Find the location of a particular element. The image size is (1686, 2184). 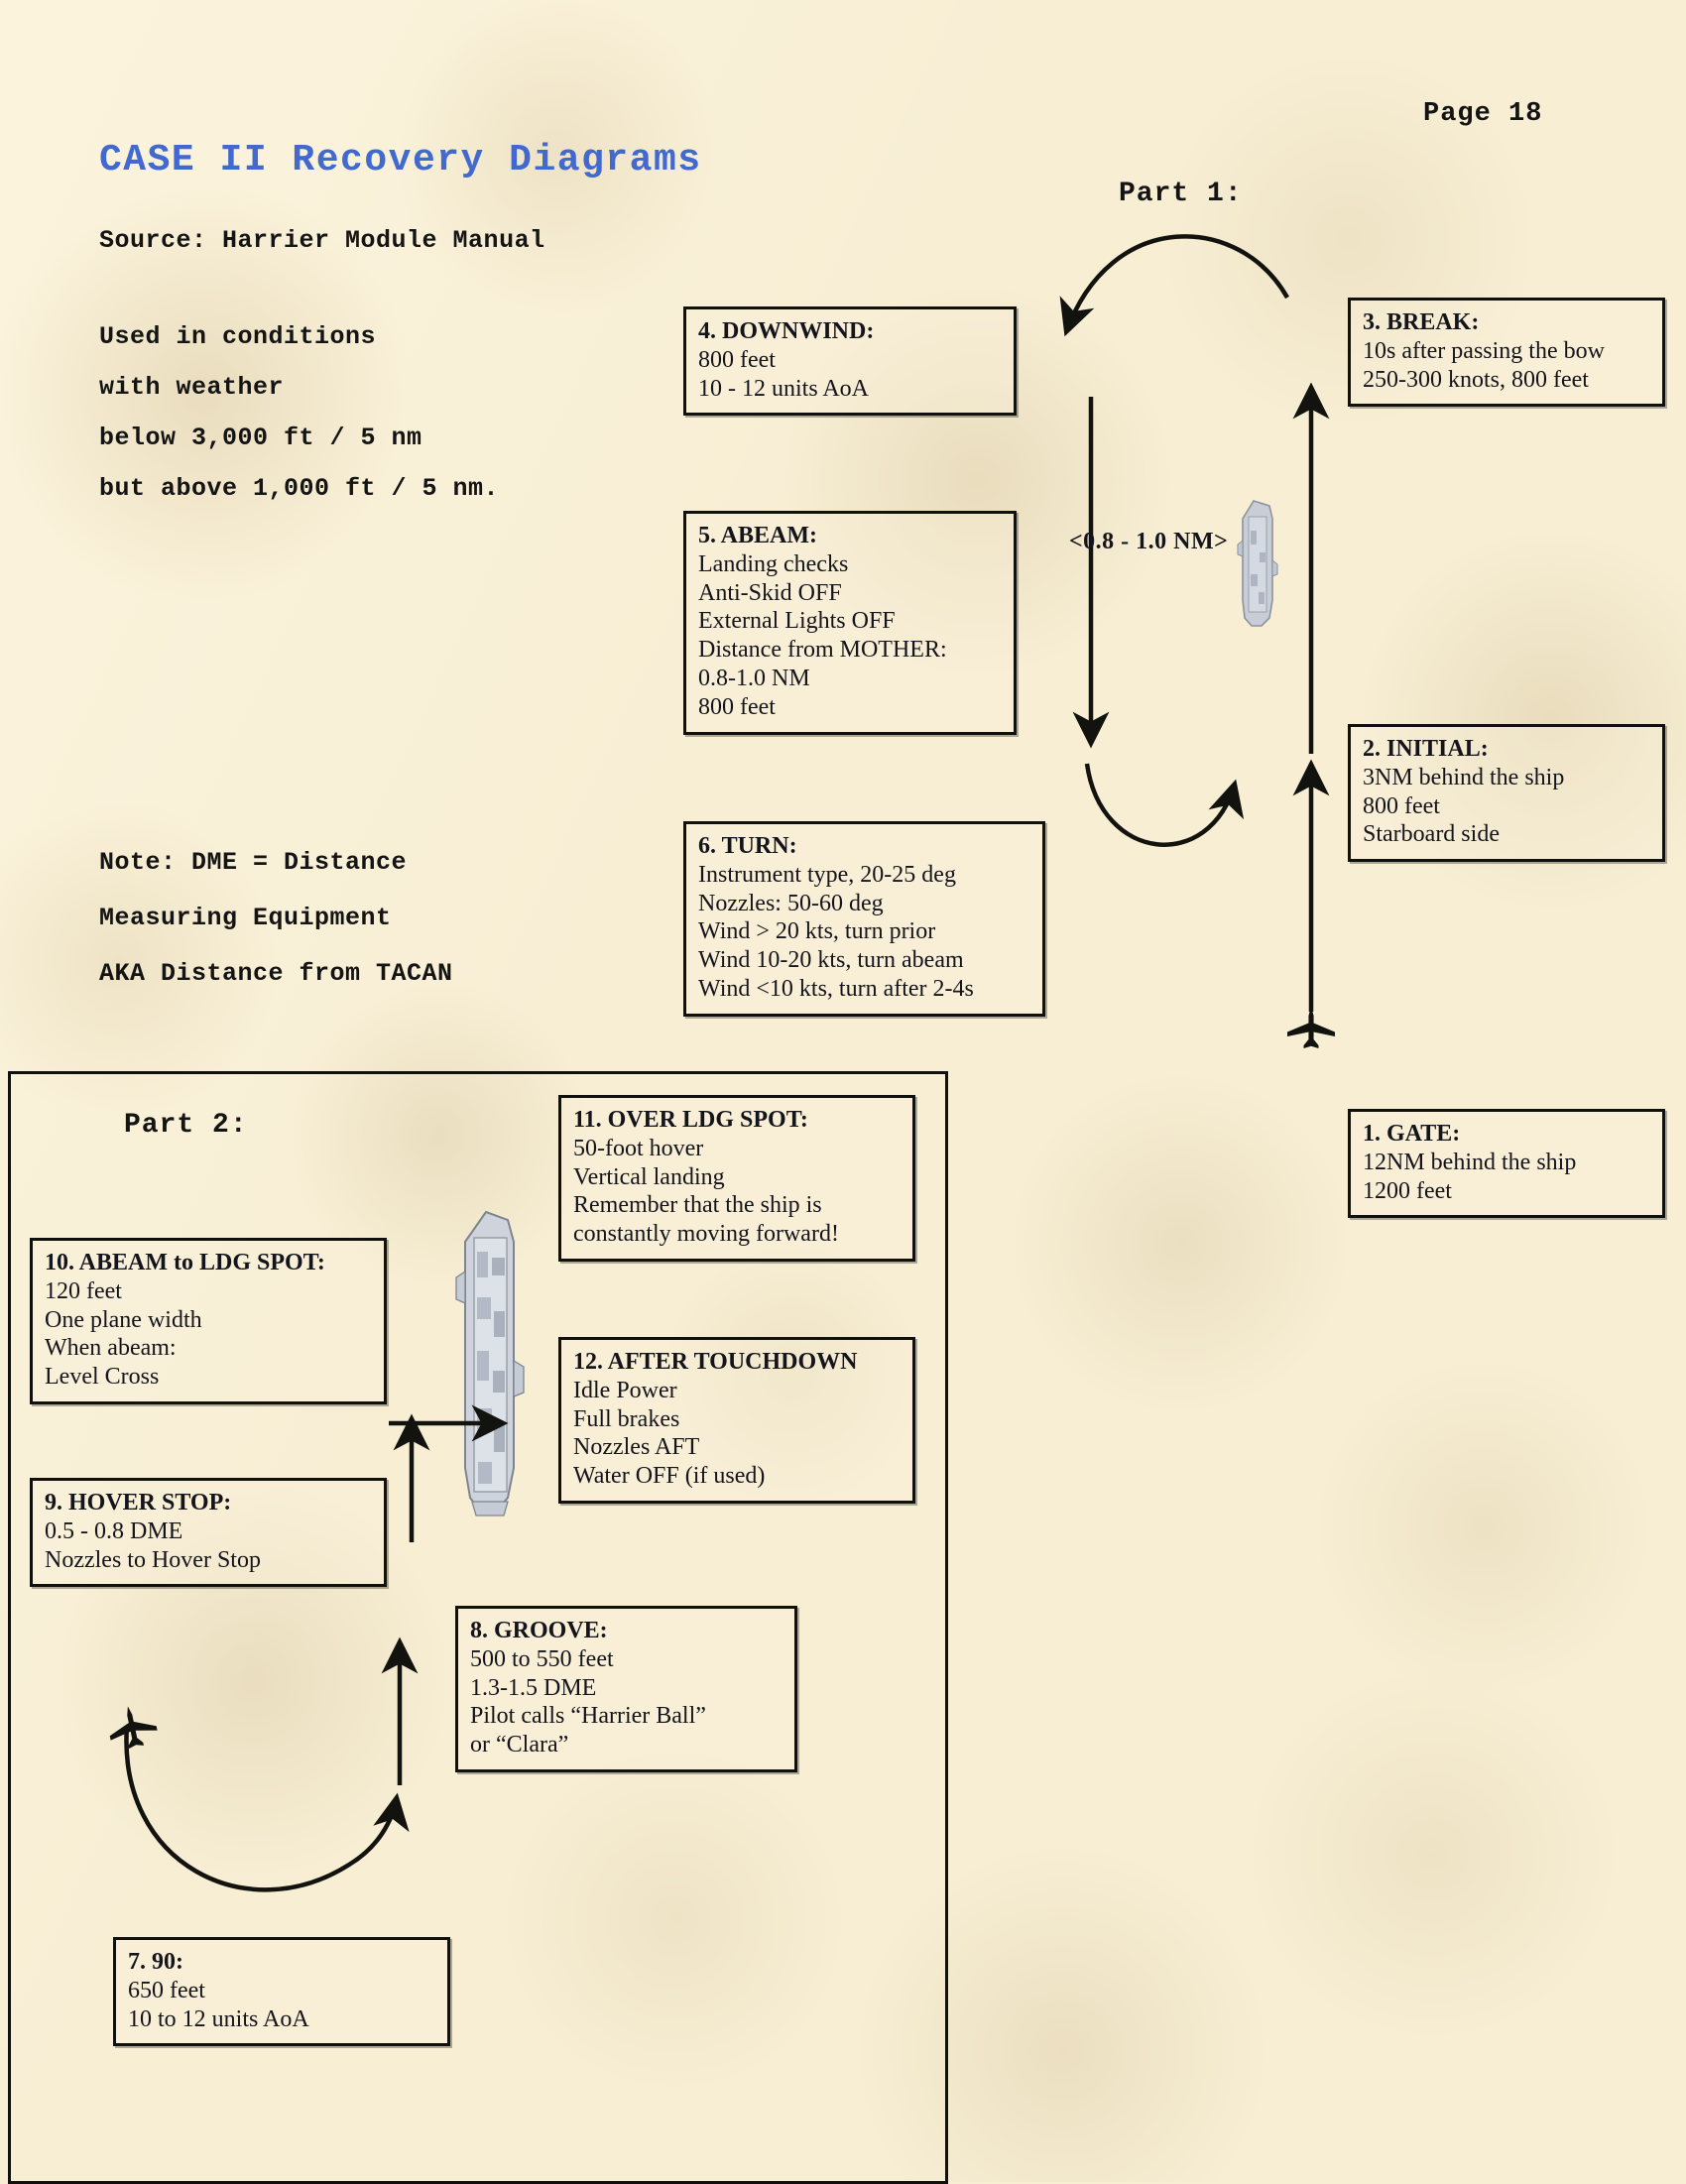

box-gate-line-1: 12NM behind the ship is located at coordinates (1470, 1162).